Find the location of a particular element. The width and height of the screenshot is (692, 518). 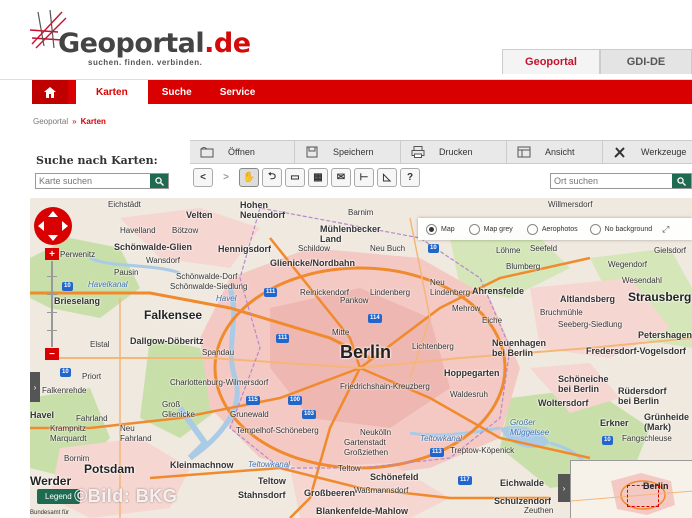

place-label: Mehrow is located at coordinates (466, 308).